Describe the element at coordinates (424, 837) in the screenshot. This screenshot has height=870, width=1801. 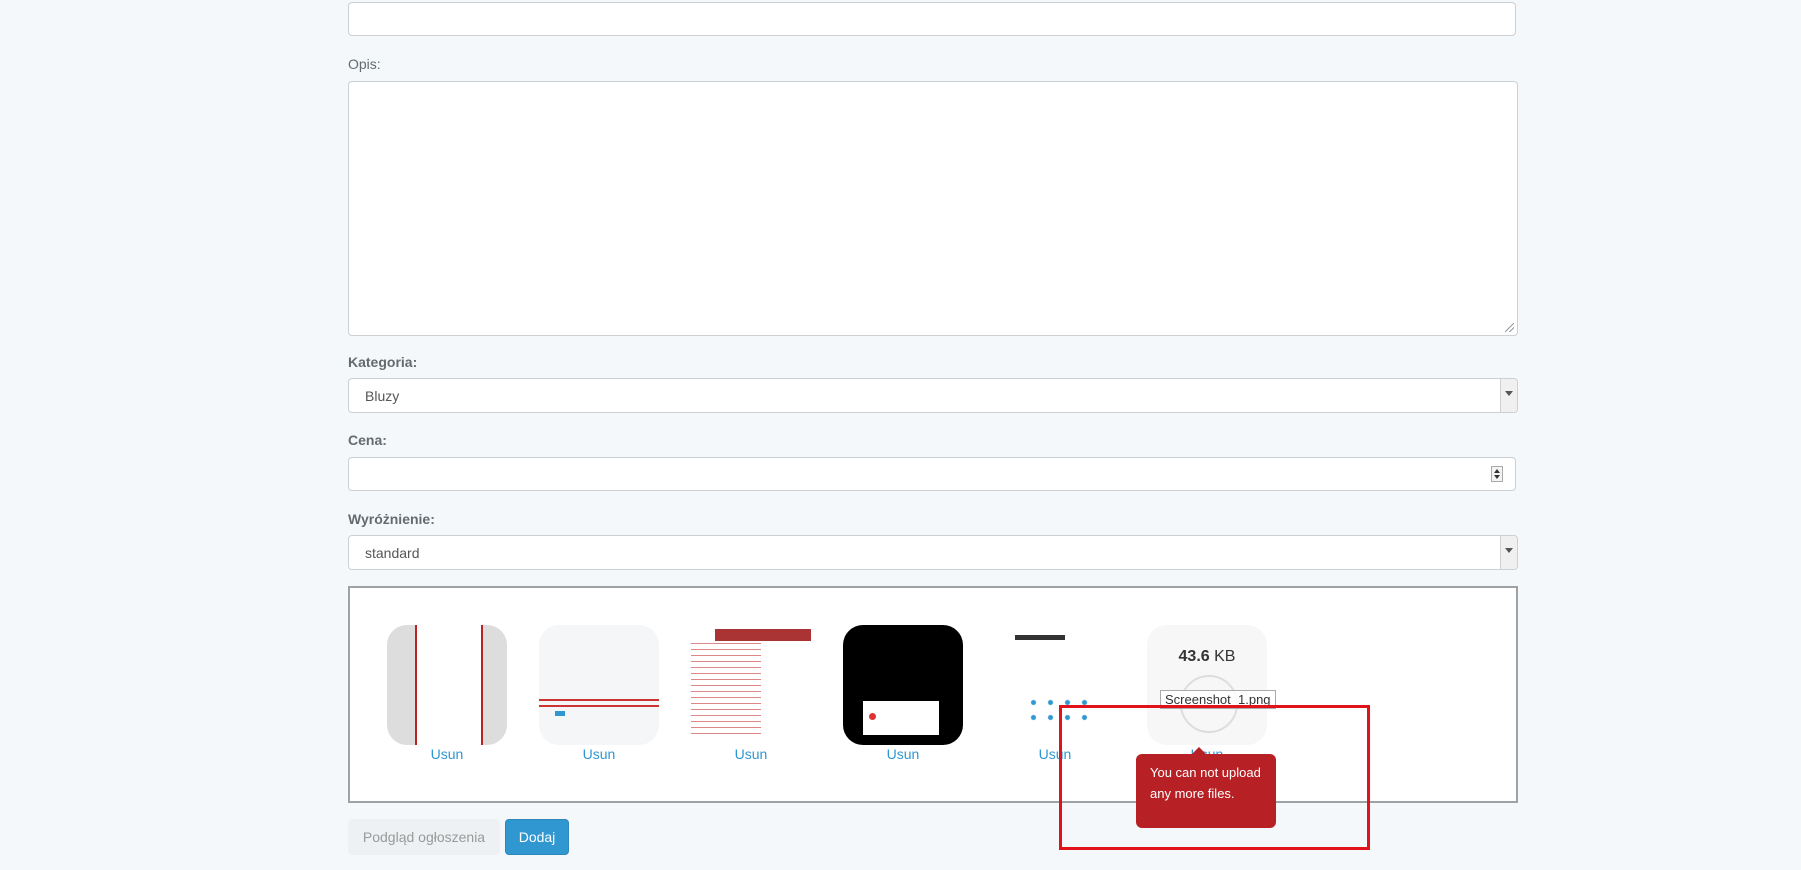
I see `preview-listing-button: Podgląd ogłoszenia` at that location.